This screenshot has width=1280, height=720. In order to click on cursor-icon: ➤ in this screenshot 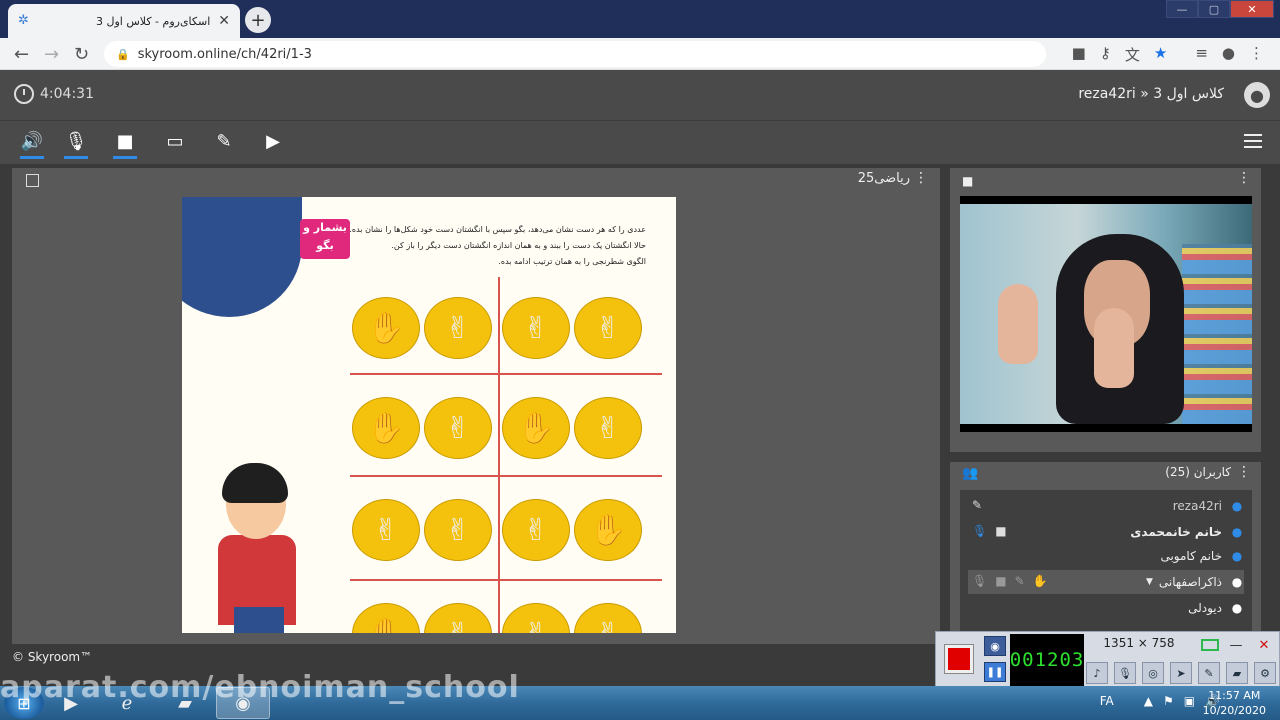, I will do `click(1181, 673)`.